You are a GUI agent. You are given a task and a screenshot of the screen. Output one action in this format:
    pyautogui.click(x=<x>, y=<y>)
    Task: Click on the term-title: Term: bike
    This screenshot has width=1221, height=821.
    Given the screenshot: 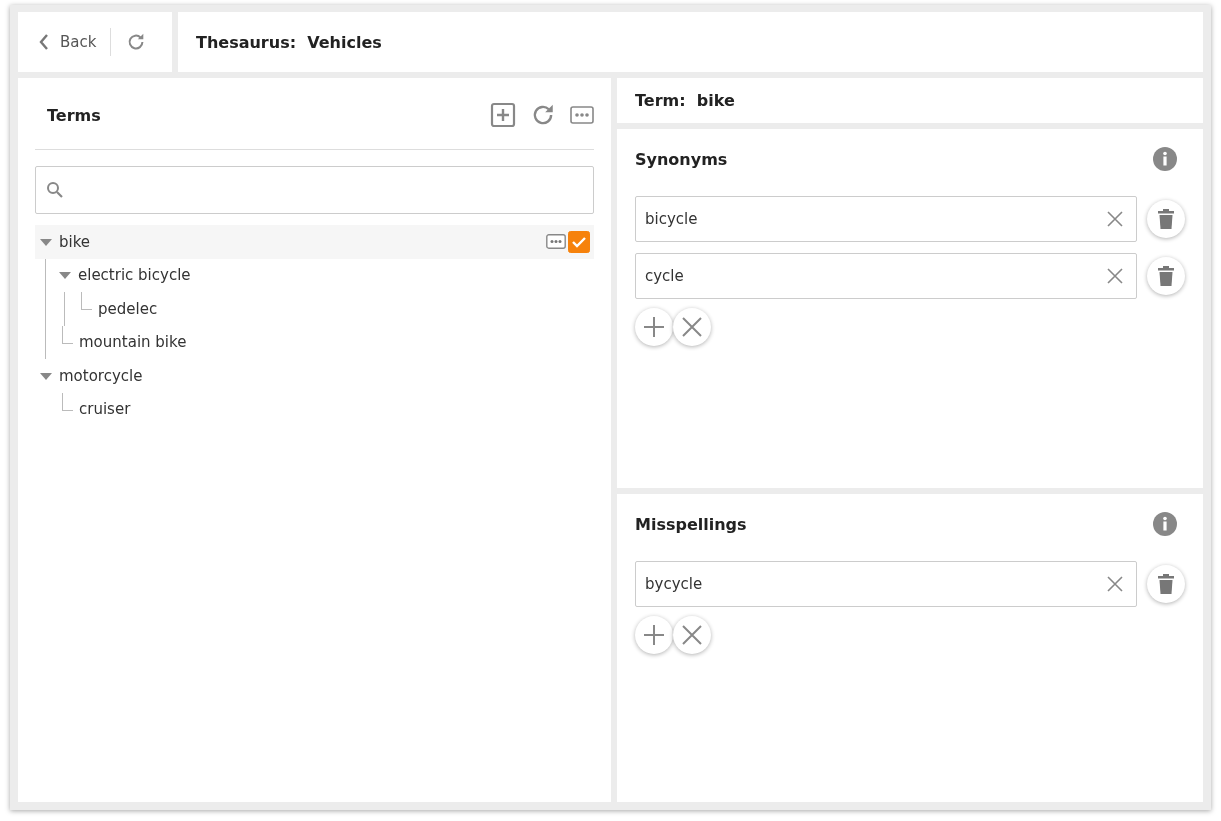 What is the action you would take?
    pyautogui.click(x=685, y=100)
    